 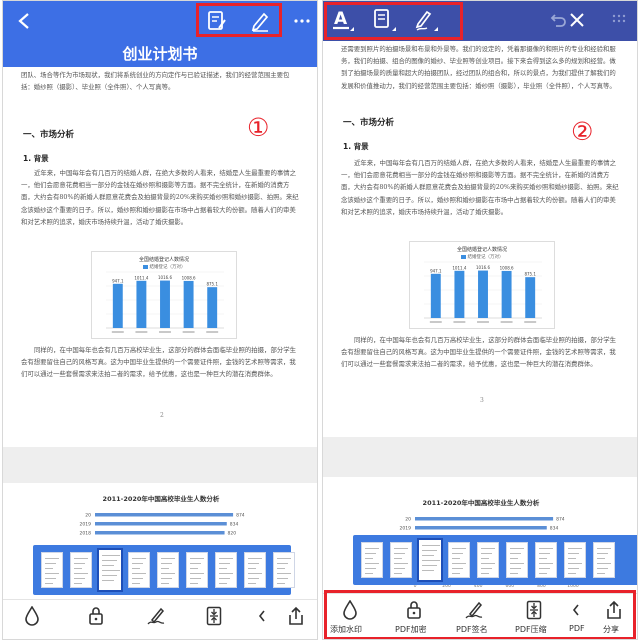 What do you see at coordinates (118, 280) in the screenshot?
I see `bar-data-label: 947.1` at bounding box center [118, 280].